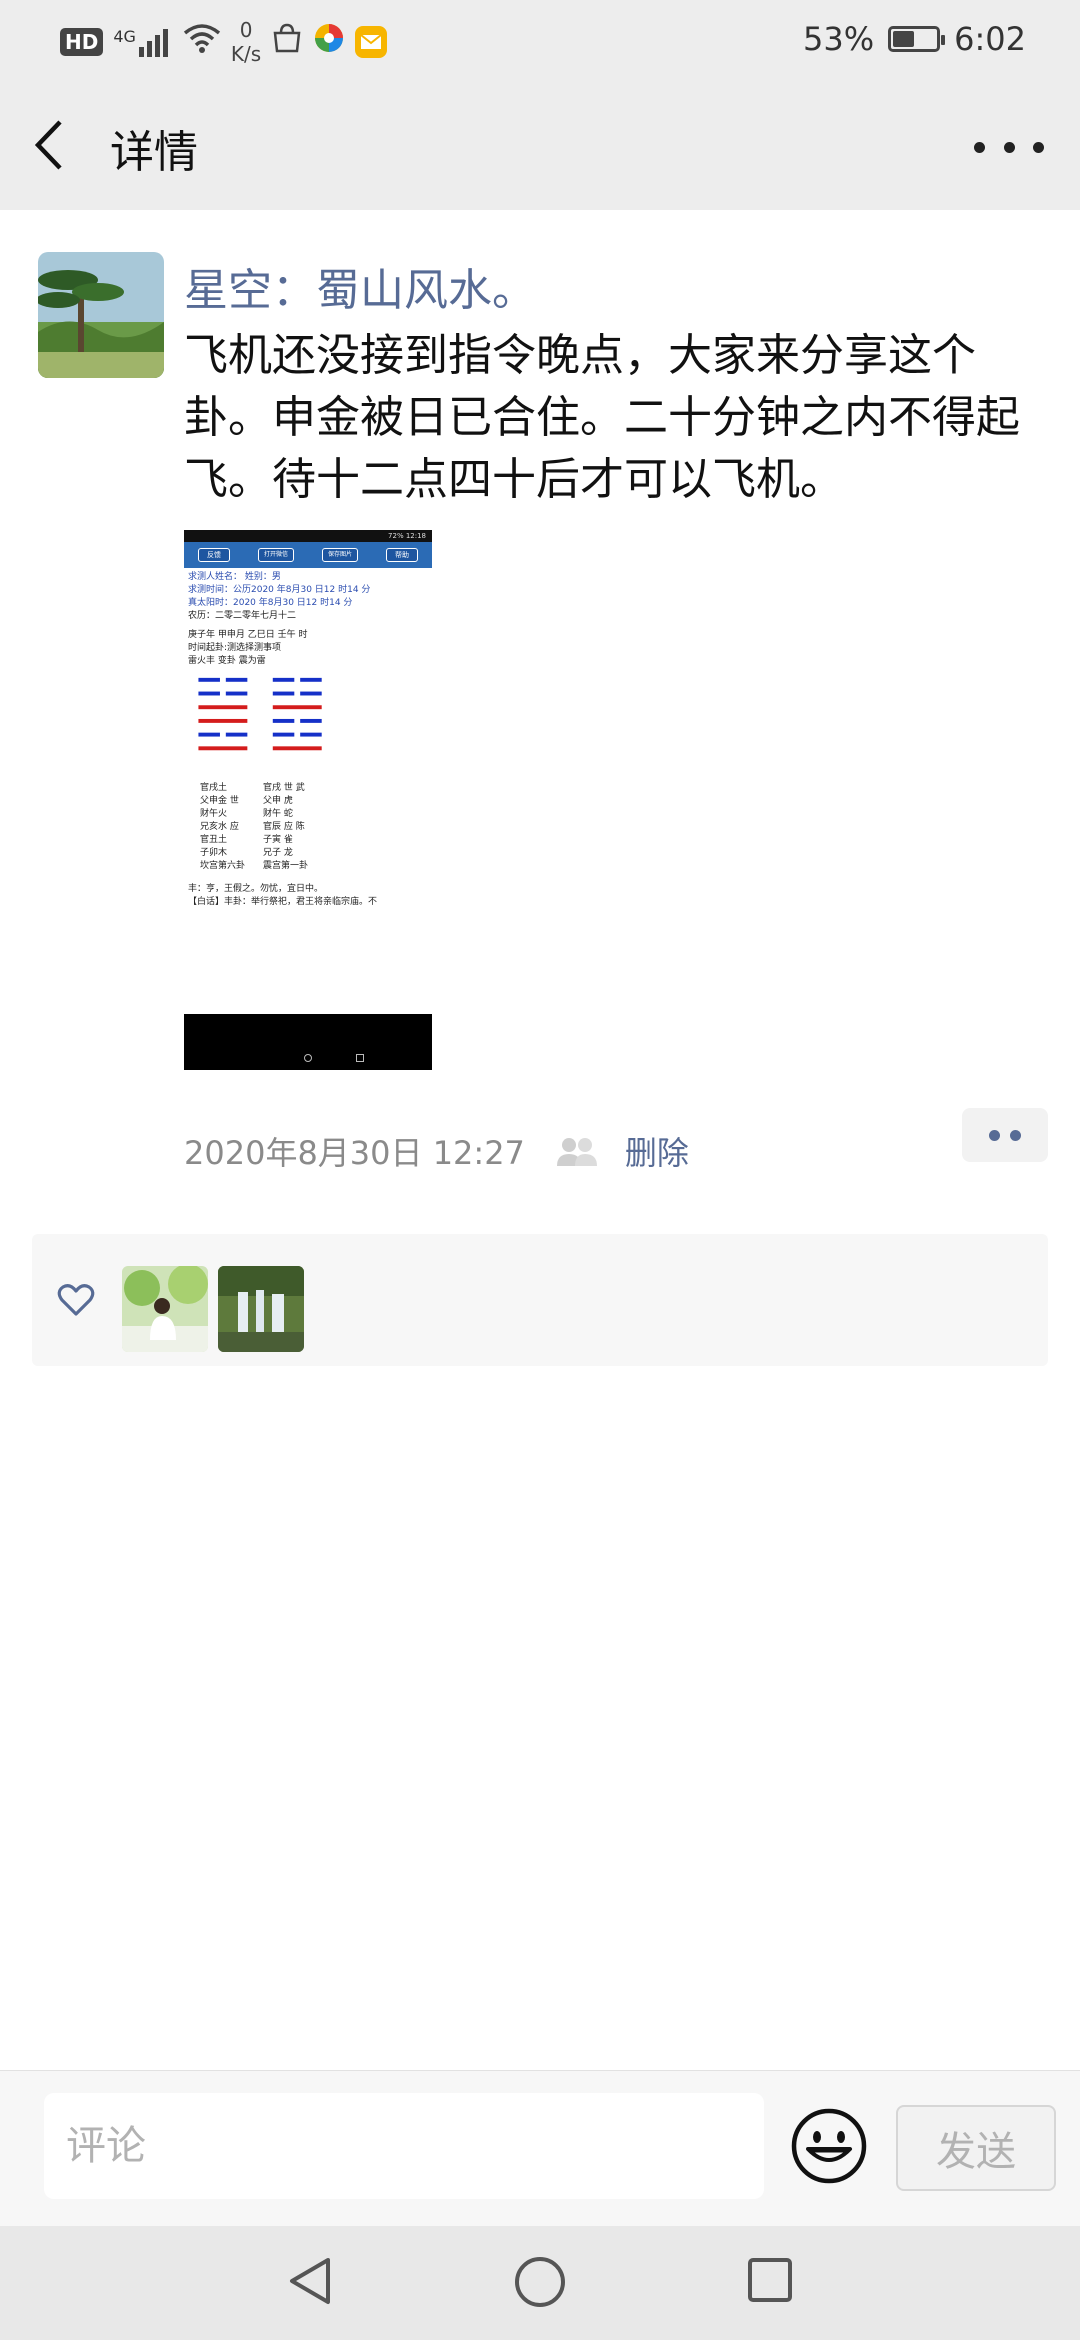  What do you see at coordinates (227, 661) in the screenshot?
I see `image-line: 雷火丰 变卦 震为雷` at bounding box center [227, 661].